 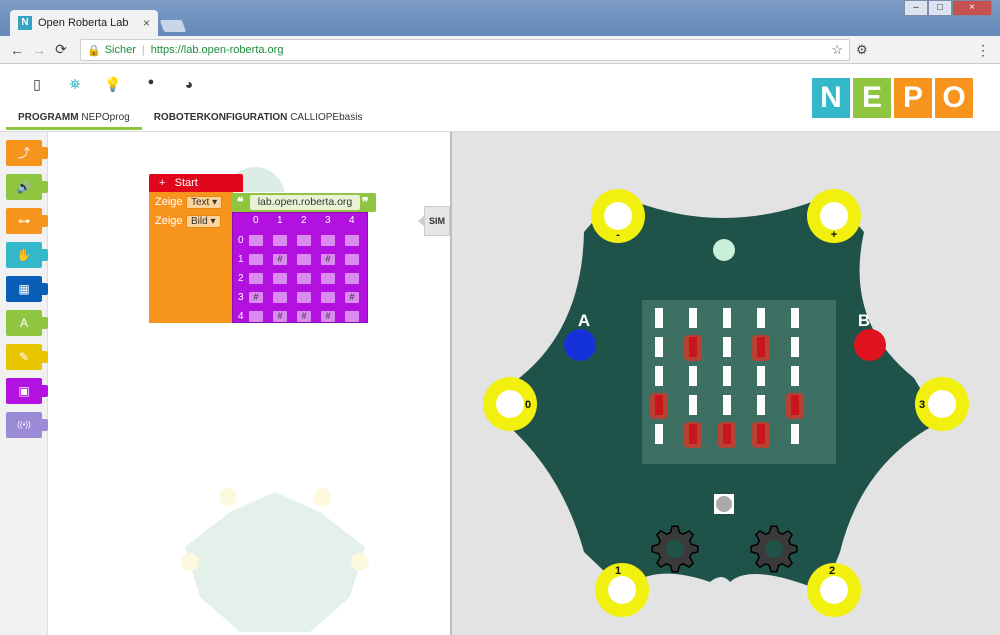 I want to click on extension-icon: ⚙, so click(x=862, y=50).